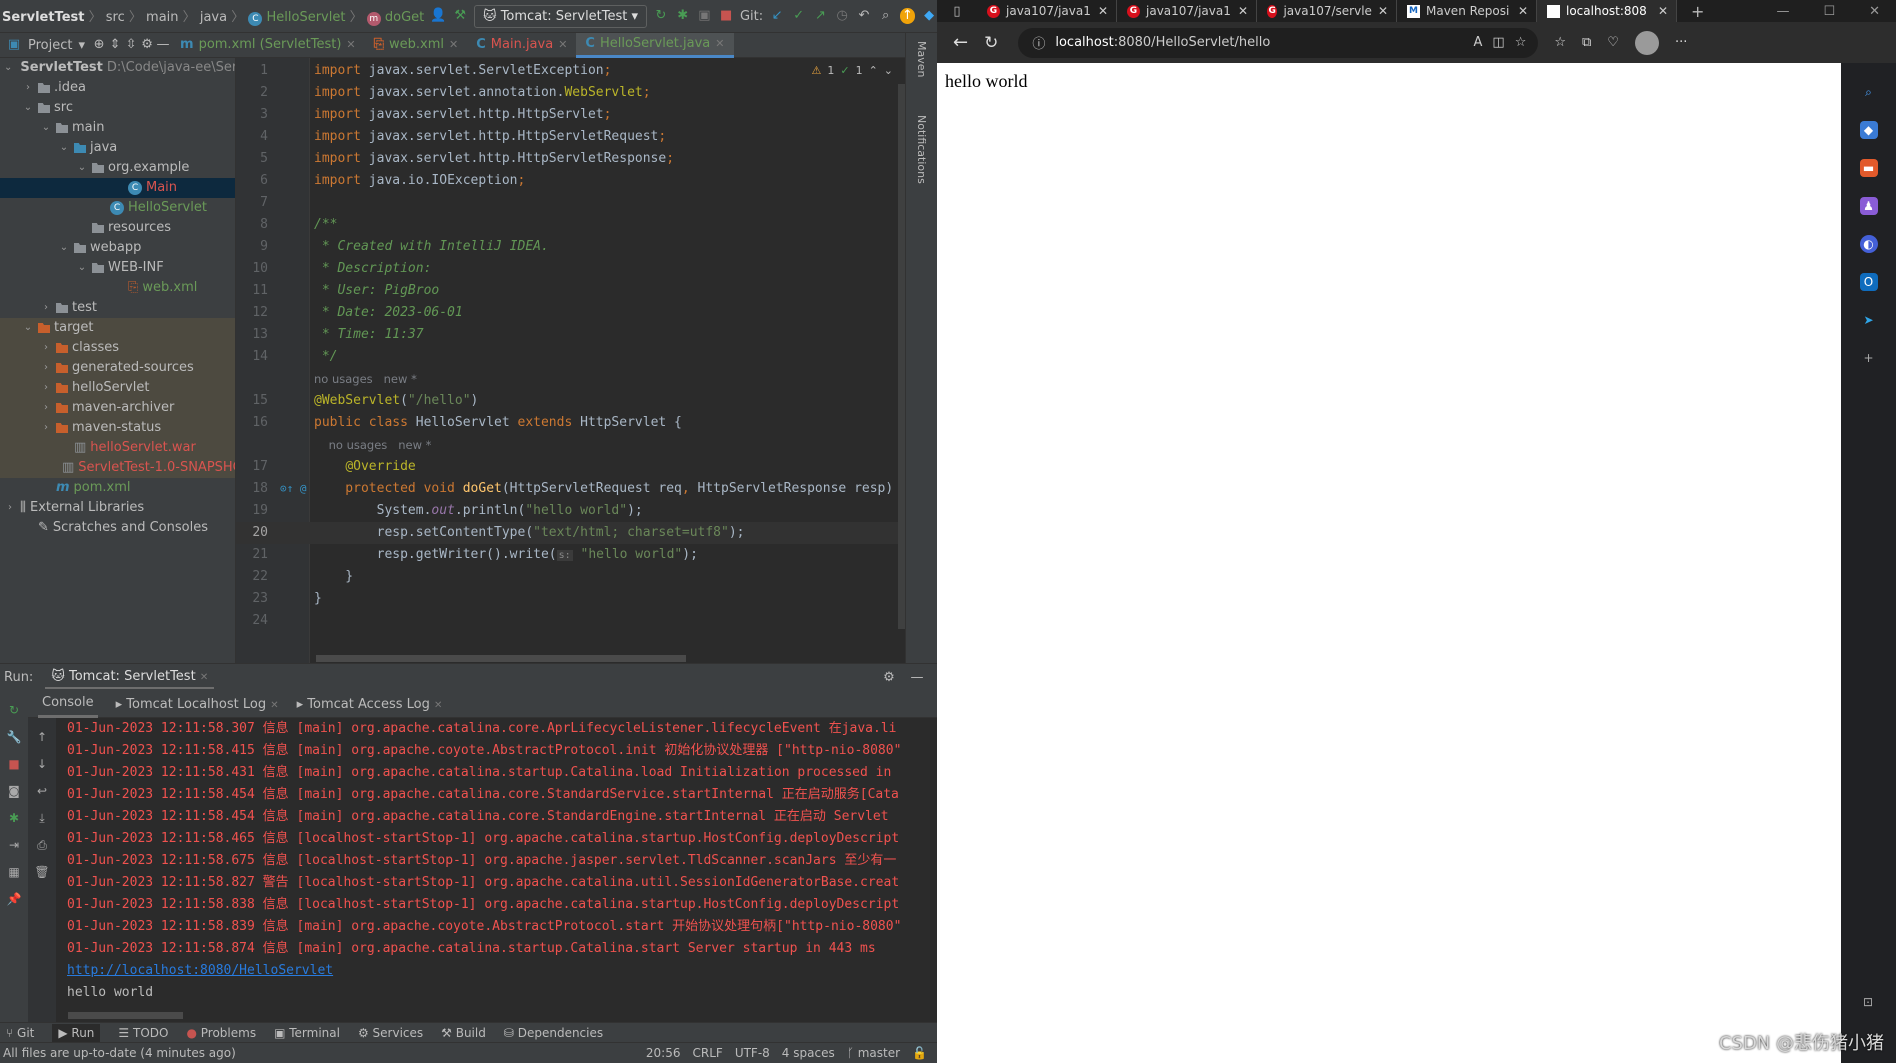  Describe the element at coordinates (1869, 320) in the screenshot. I see `send-icon: ➤` at that location.